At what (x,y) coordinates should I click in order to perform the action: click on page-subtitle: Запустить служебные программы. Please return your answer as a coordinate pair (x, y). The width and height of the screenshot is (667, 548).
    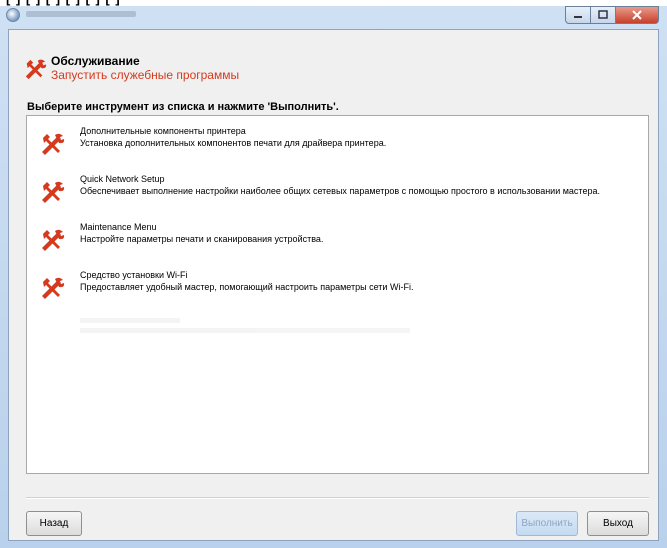
    Looking at the image, I should click on (145, 75).